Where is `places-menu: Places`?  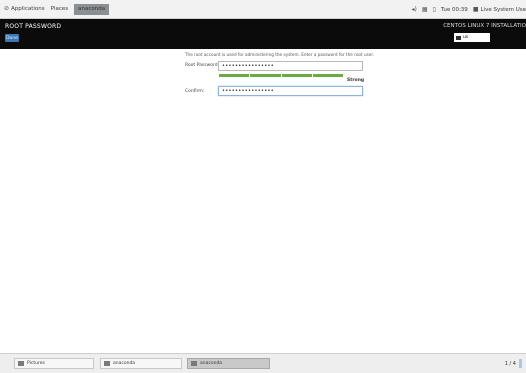 places-menu: Places is located at coordinates (60, 9).